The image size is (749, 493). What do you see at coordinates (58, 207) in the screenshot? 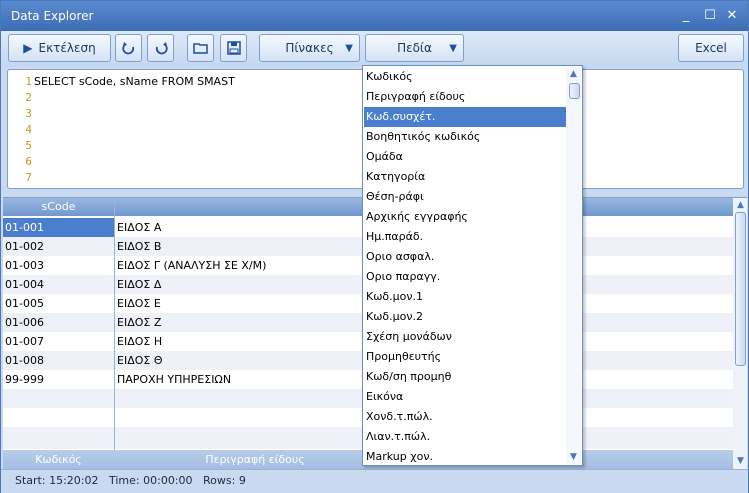
I see `column-header-scode: sCode` at bounding box center [58, 207].